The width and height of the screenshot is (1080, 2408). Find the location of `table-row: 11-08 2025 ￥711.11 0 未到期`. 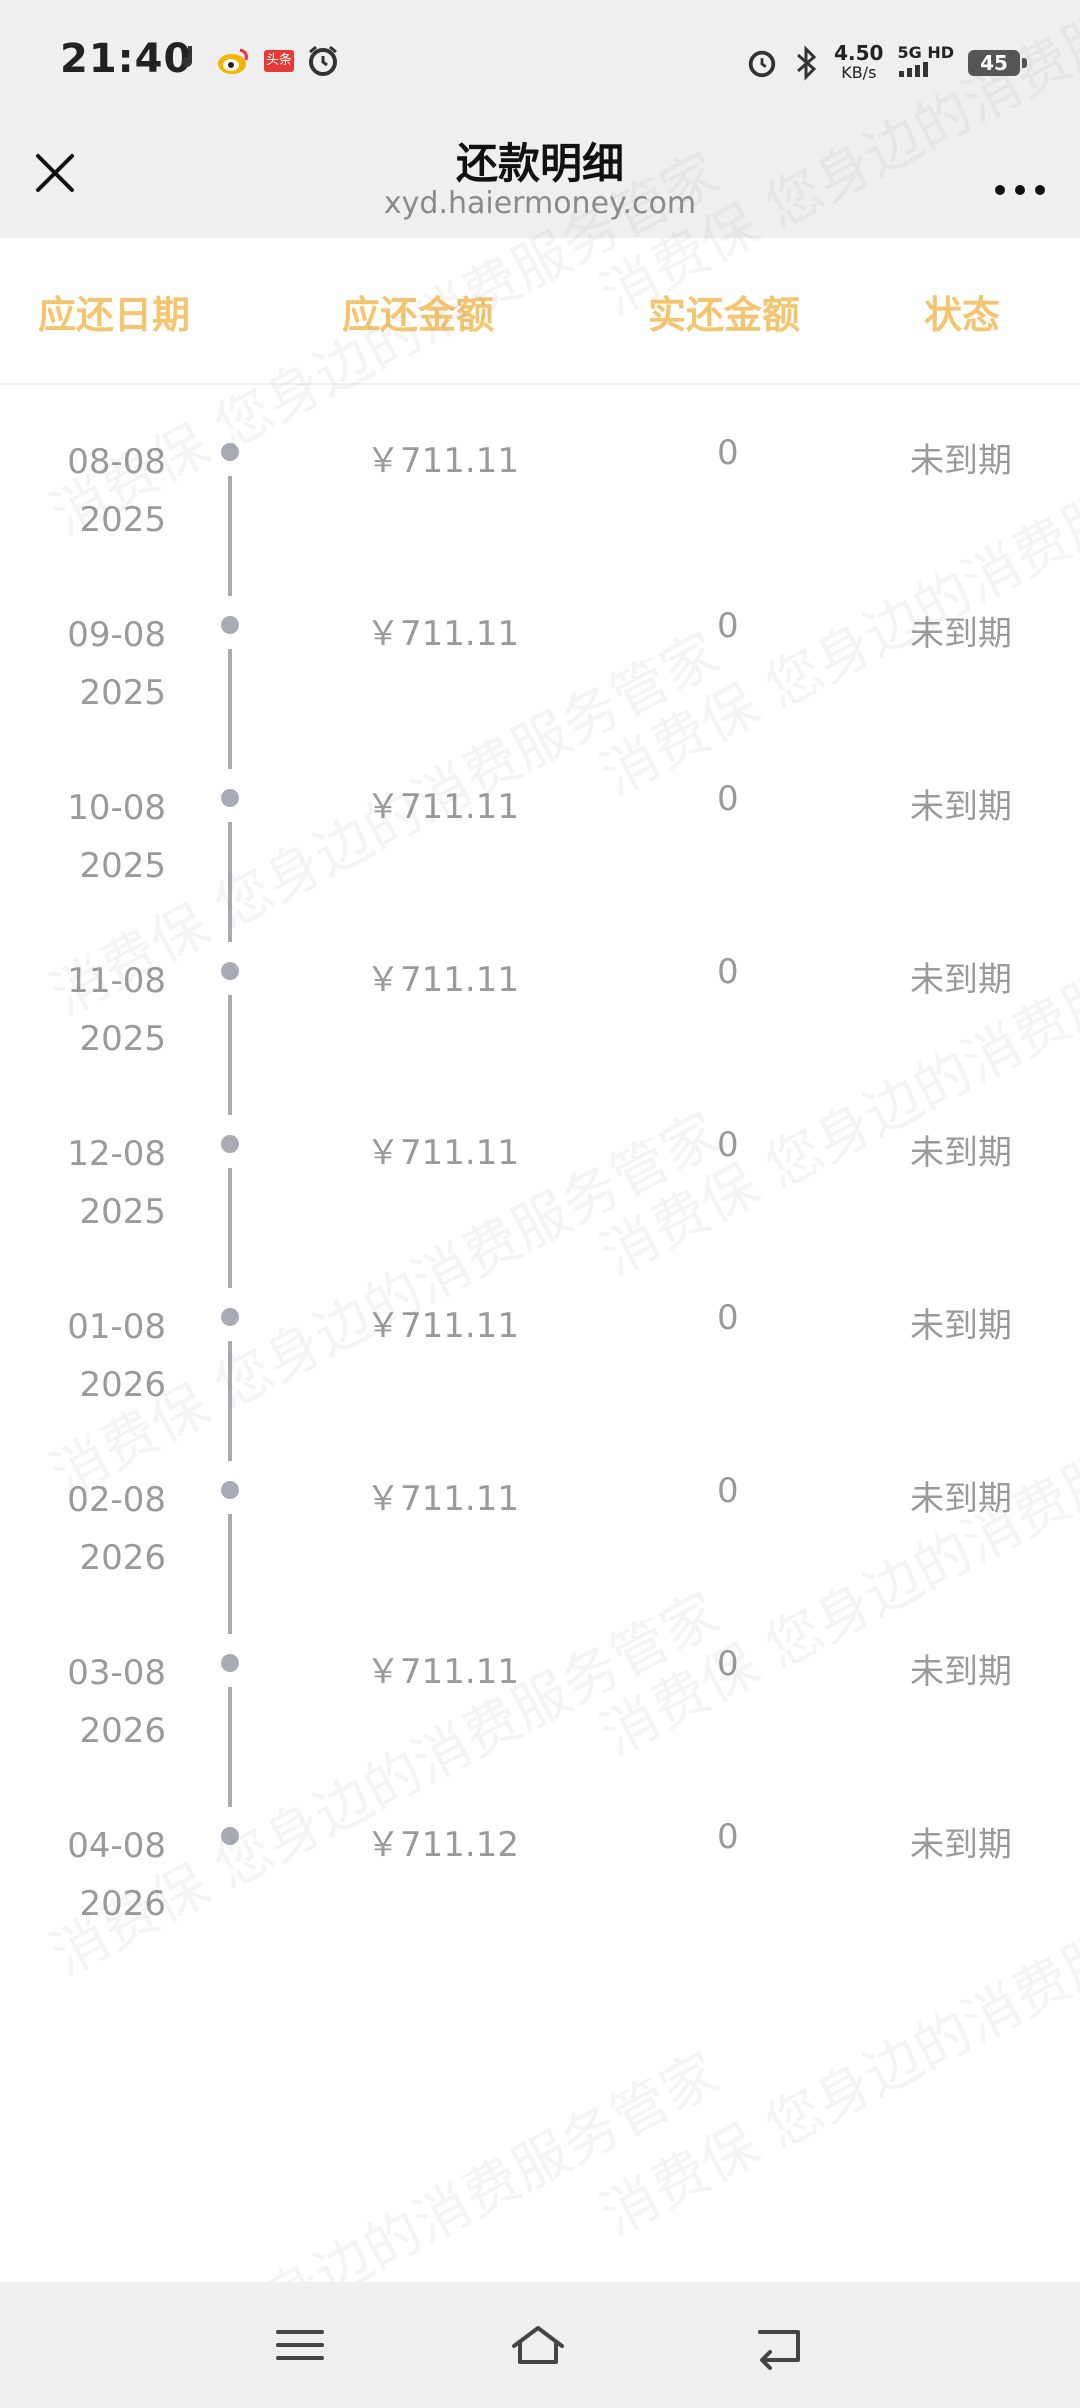

table-row: 11-08 2025 ￥711.11 0 未到期 is located at coordinates (540, 1008).